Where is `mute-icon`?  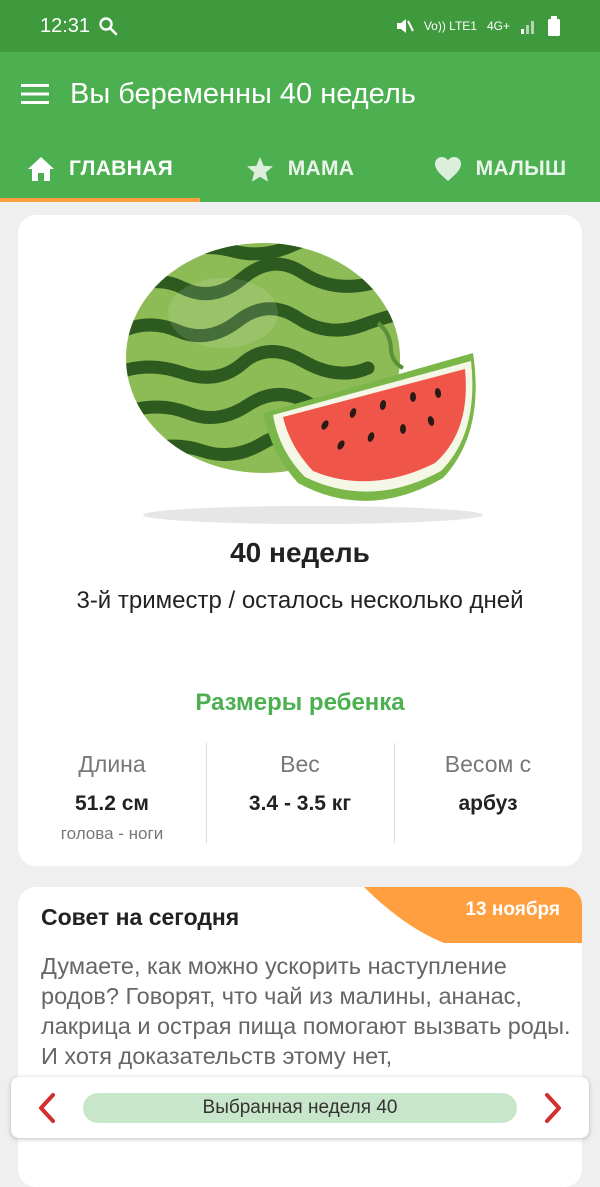 mute-icon is located at coordinates (405, 26).